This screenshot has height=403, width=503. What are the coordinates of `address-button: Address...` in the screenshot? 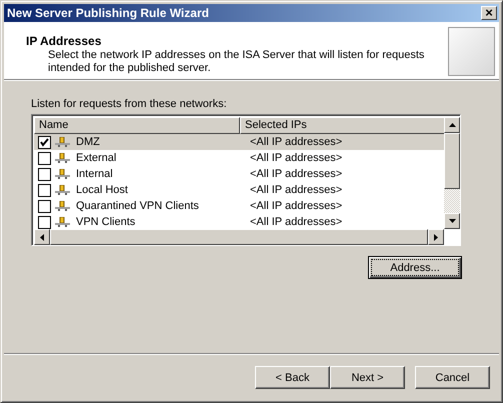 It's located at (415, 267).